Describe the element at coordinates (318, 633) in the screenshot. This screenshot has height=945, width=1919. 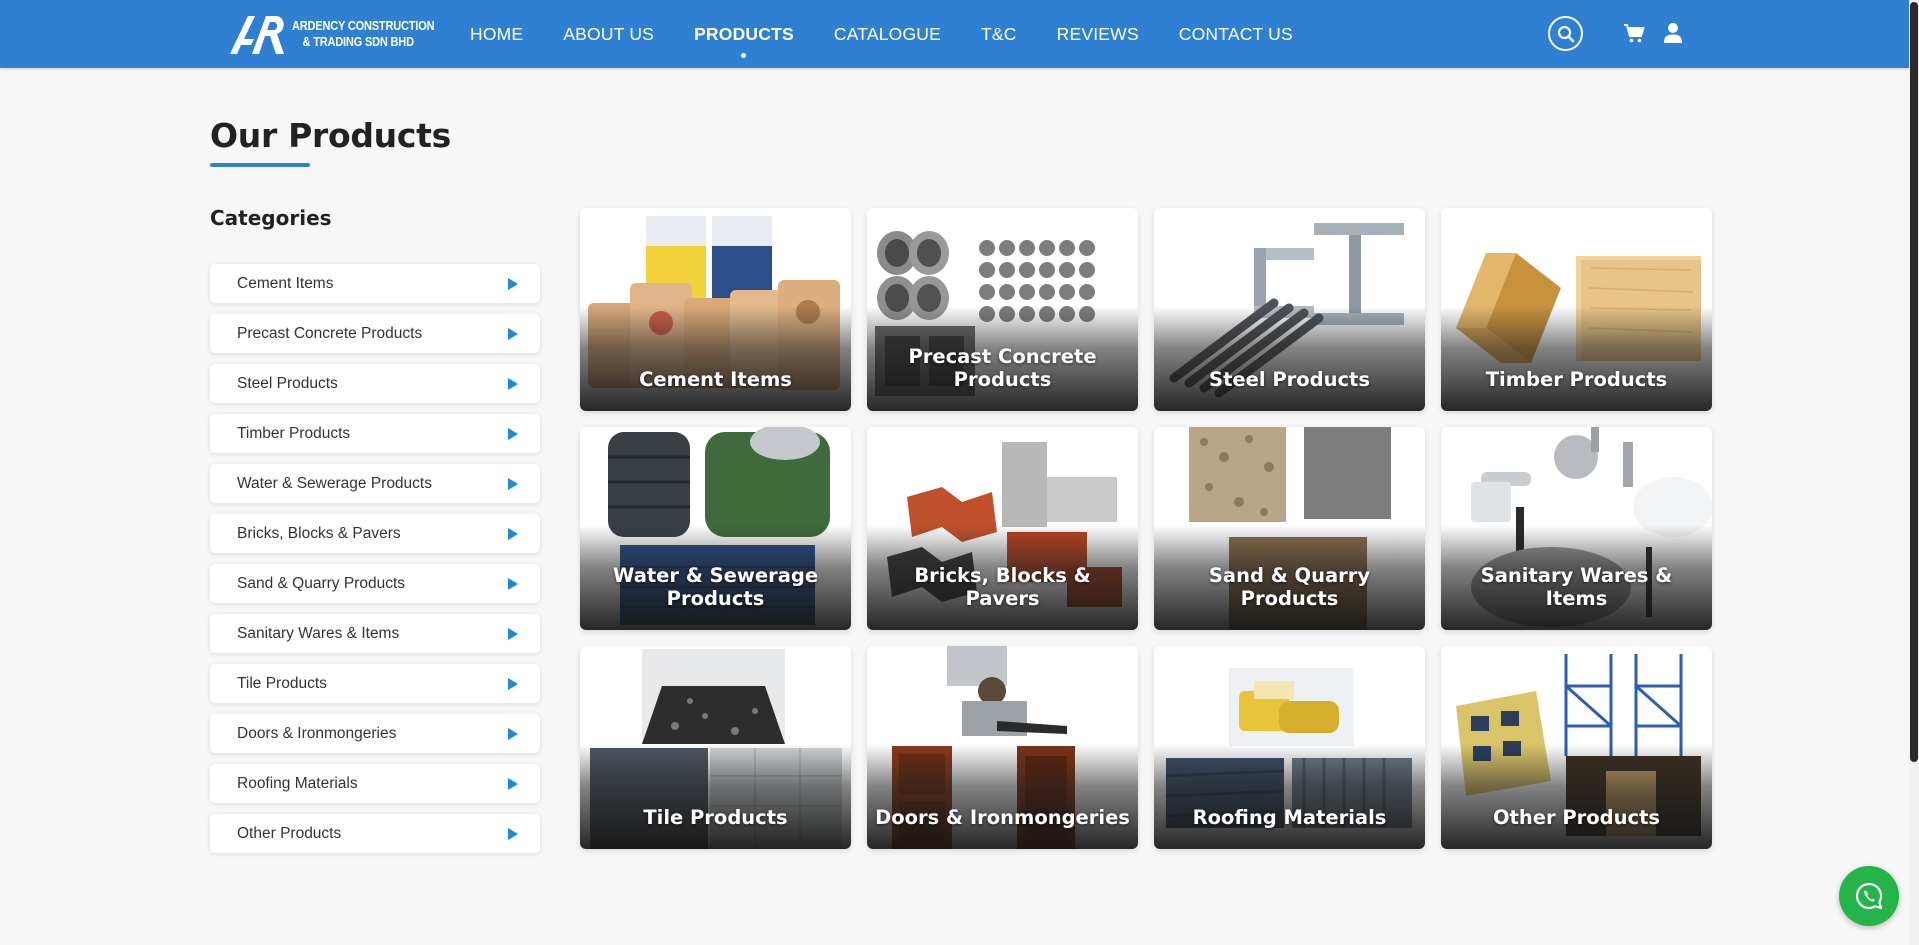
I see `category-label: Sanitary Wares & Items` at that location.